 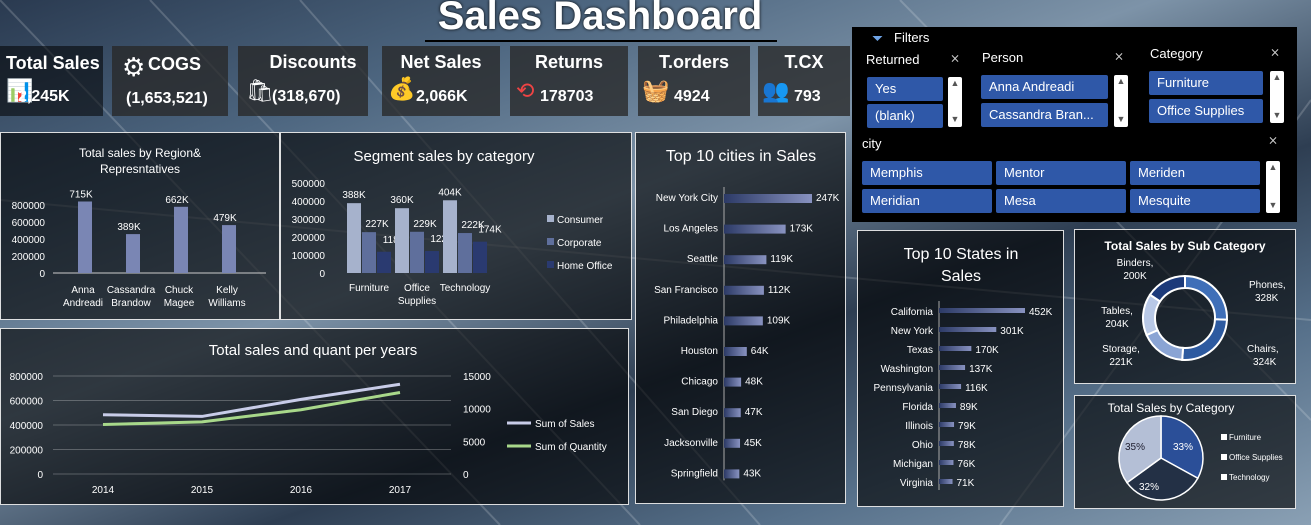 What do you see at coordinates (779, 320) in the screenshot?
I see `data-label: 109K` at bounding box center [779, 320].